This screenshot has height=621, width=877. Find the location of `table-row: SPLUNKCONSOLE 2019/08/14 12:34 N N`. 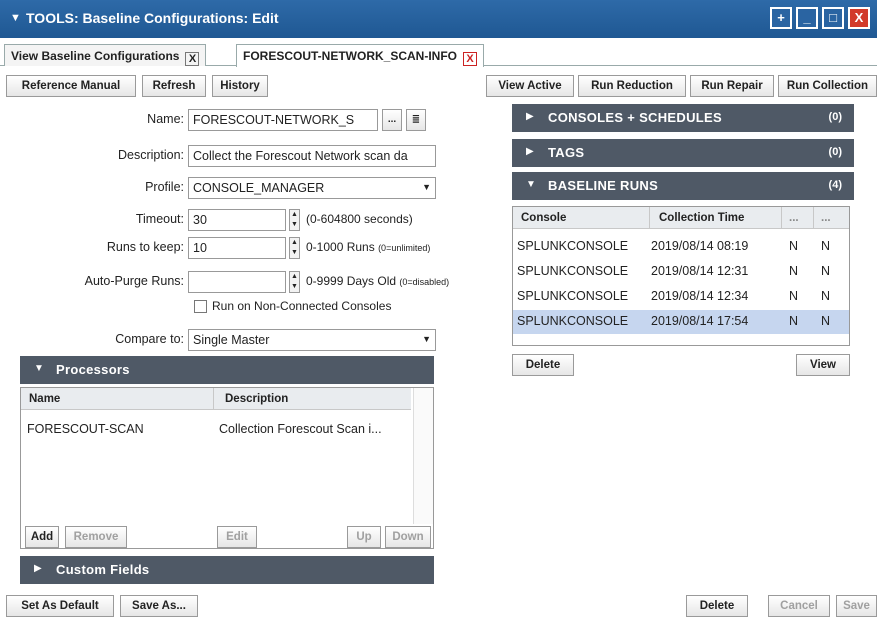

table-row: SPLUNKCONSOLE 2019/08/14 12:34 N N is located at coordinates (681, 297).